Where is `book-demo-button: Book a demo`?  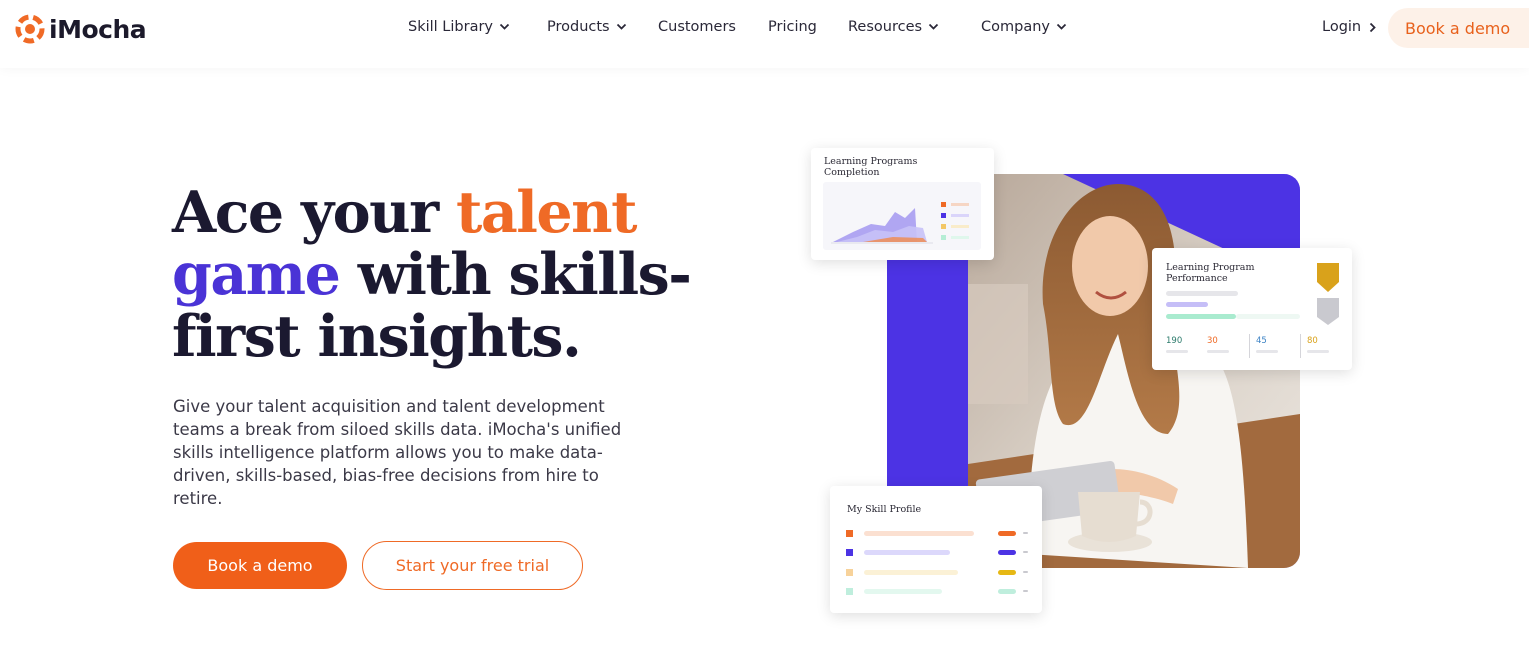
book-demo-button: Book a demo is located at coordinates (260, 565).